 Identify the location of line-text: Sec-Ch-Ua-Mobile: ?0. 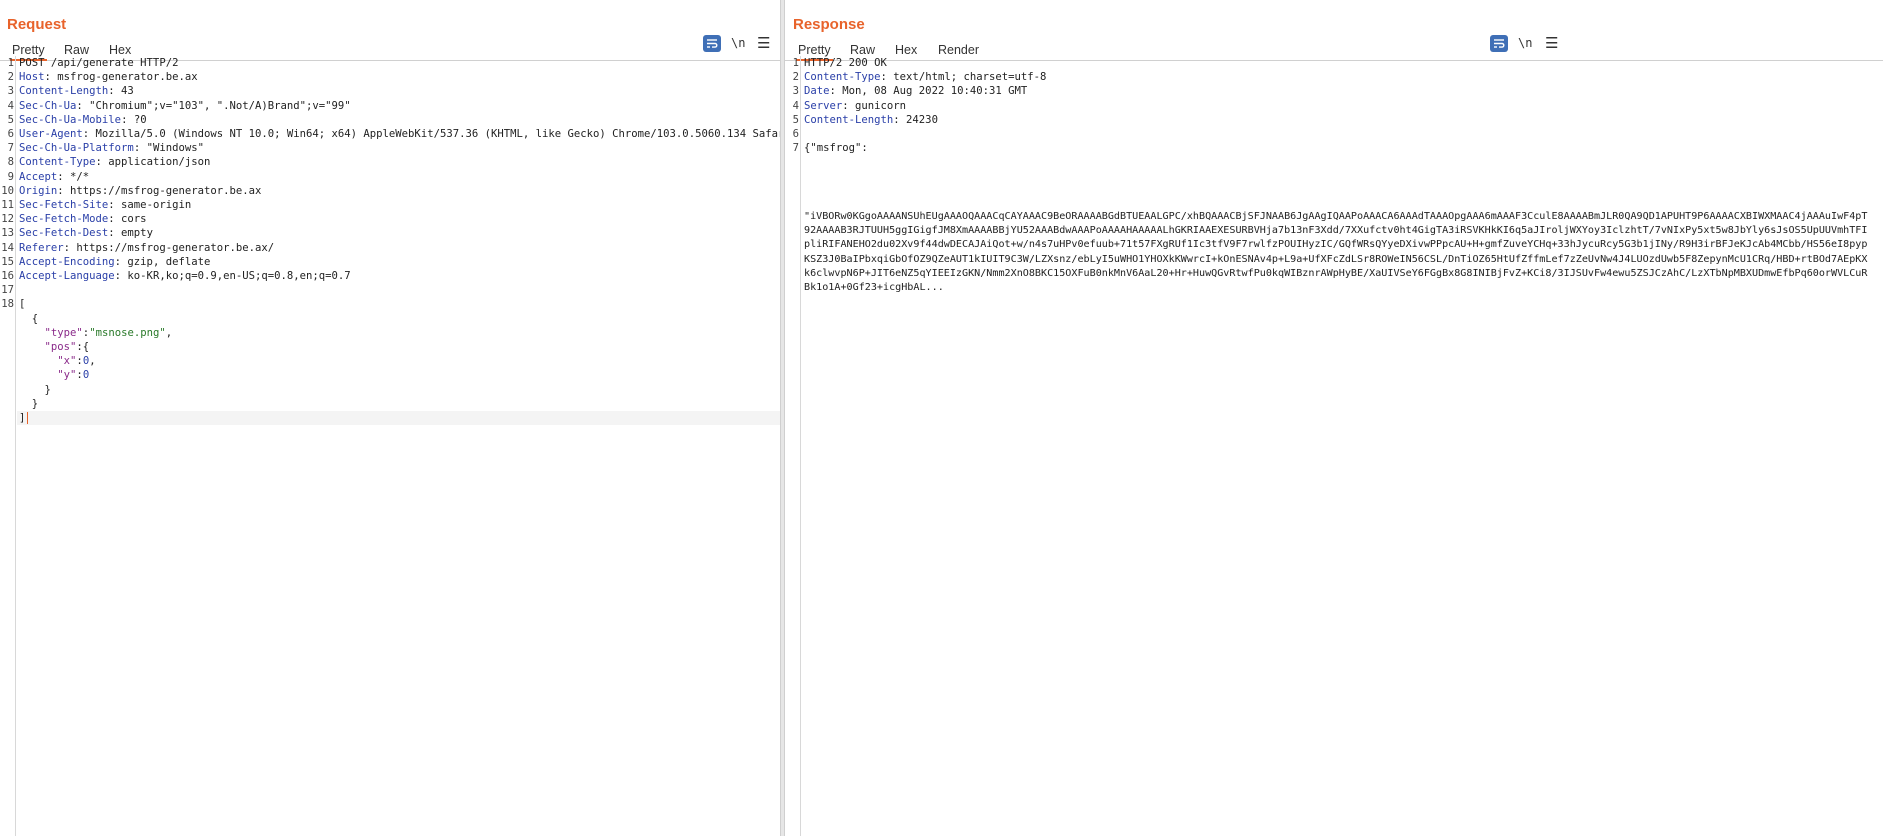
(83, 120).